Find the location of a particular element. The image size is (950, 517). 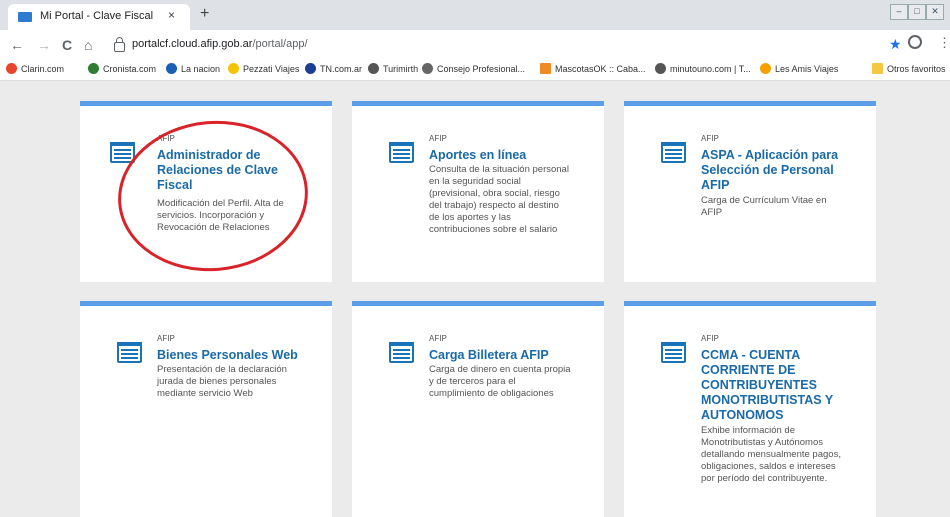

forward-button: → is located at coordinates (44, 45).